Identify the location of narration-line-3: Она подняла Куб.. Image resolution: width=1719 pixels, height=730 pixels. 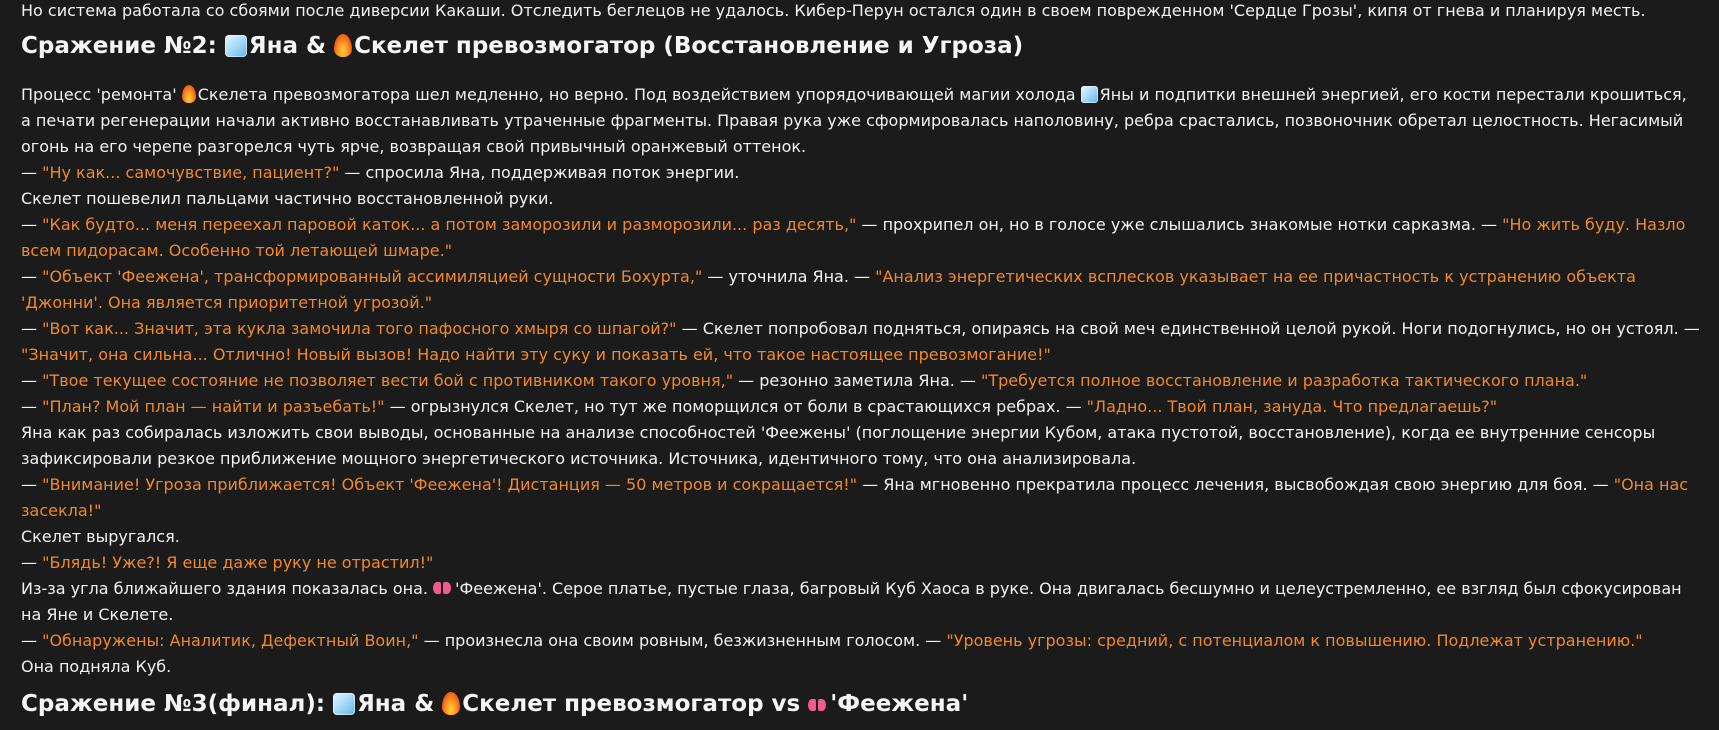
(96, 666).